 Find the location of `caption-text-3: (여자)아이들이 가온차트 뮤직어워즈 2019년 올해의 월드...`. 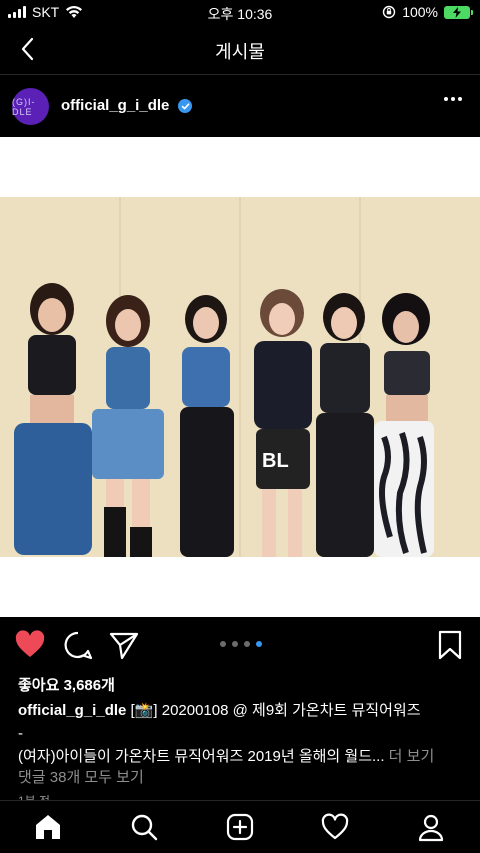

caption-text-3: (여자)아이들이 가온차트 뮤직어워즈 2019년 올해의 월드... is located at coordinates (203, 756).